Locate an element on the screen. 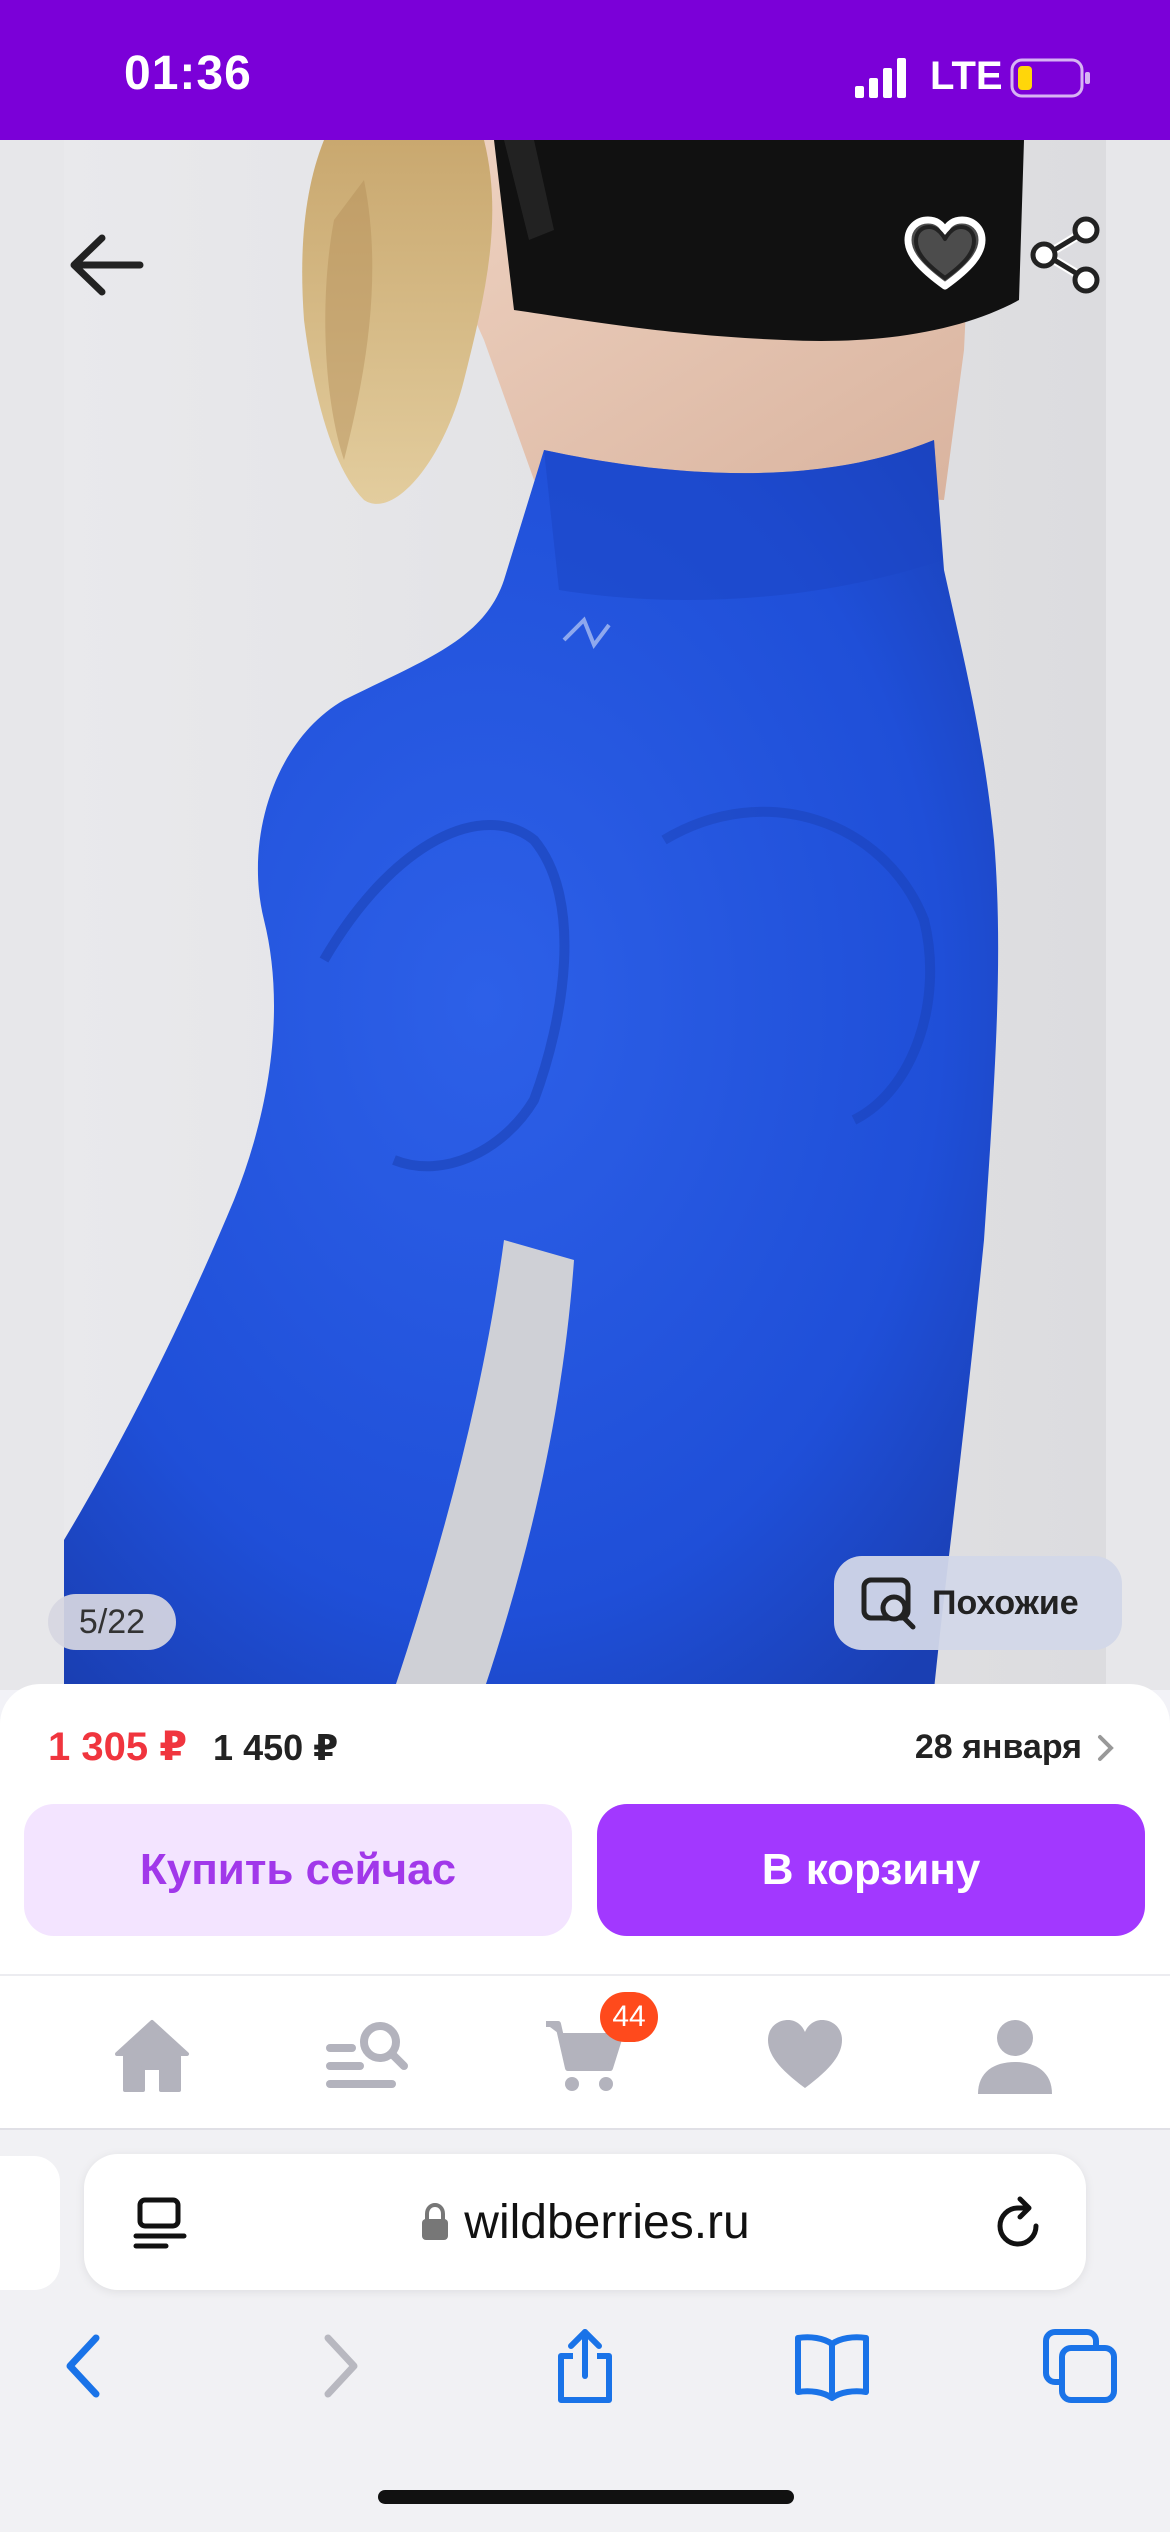 The image size is (1170, 2532). url-text: wildberries.ru is located at coordinates (607, 2222).